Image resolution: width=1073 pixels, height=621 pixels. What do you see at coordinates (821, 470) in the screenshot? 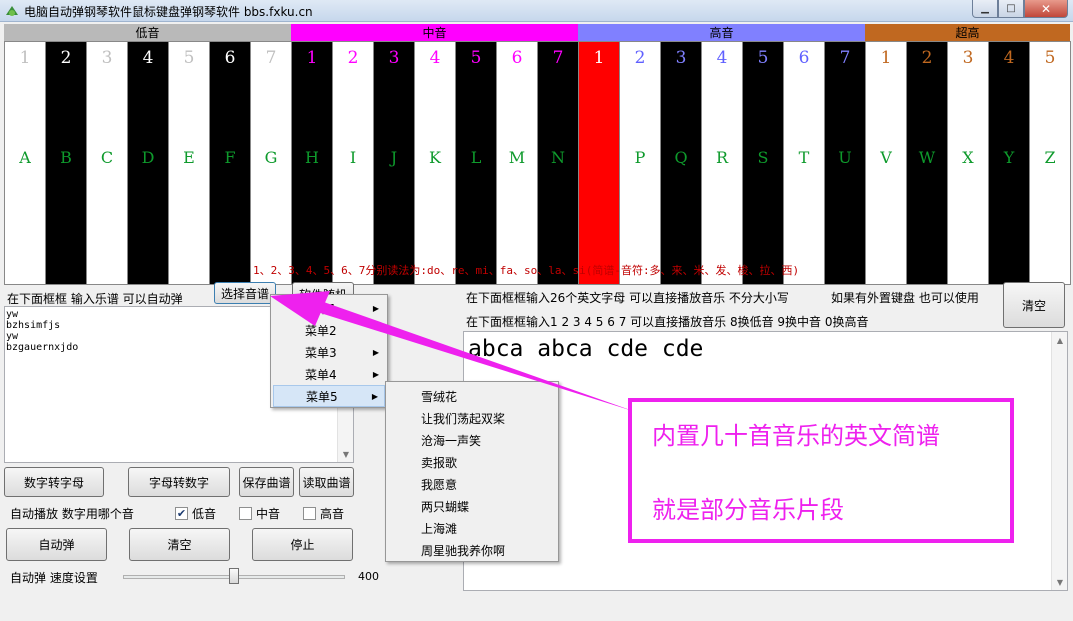
I see `callout-box: 内置几十首音乐的英文简谱 就是部分音乐片段` at bounding box center [821, 470].